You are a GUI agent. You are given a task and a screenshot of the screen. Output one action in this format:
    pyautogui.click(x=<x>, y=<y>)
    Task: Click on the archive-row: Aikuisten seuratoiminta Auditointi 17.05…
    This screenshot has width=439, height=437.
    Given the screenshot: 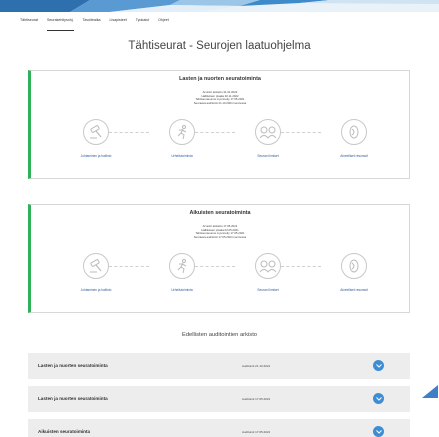 What is the action you would take?
    pyautogui.click(x=219, y=428)
    